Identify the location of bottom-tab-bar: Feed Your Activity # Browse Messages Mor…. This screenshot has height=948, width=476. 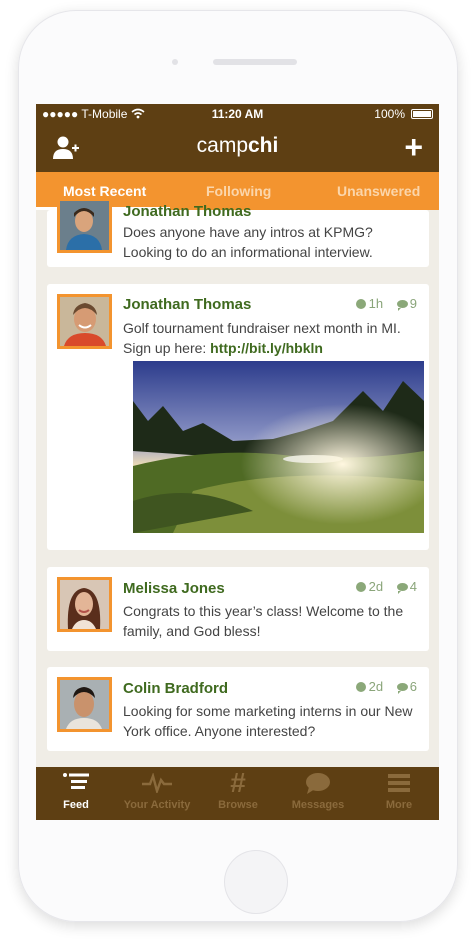
(237, 793).